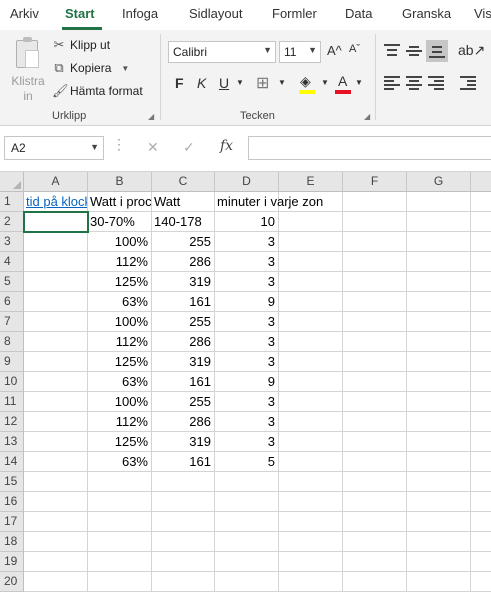  What do you see at coordinates (183, 182) in the screenshot?
I see `column-header-c: C` at bounding box center [183, 182].